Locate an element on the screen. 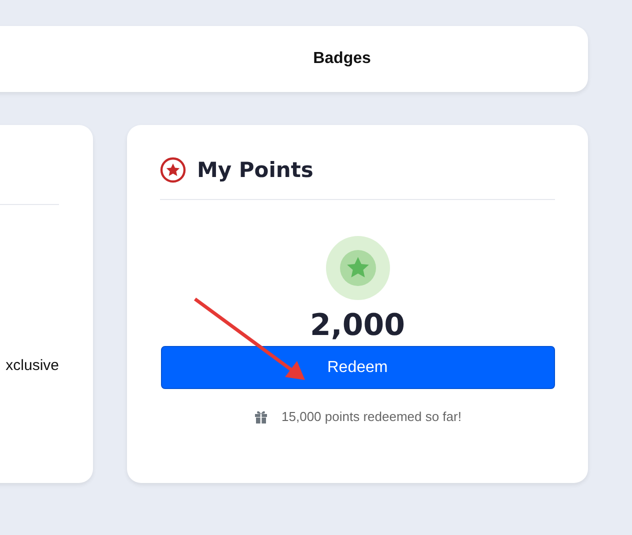  gift-icon is located at coordinates (261, 417).